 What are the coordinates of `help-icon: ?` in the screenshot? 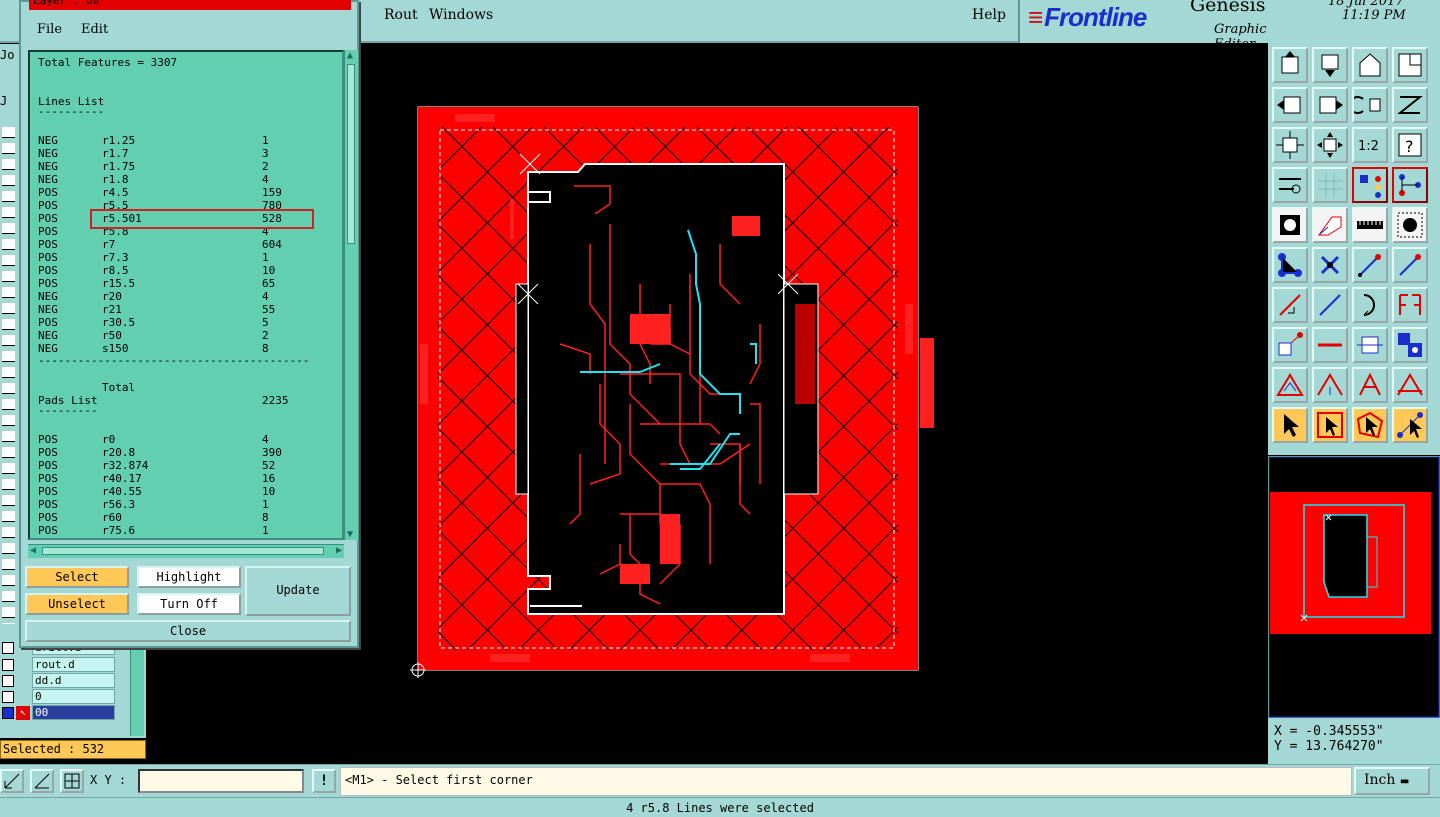 It's located at (1410, 145).